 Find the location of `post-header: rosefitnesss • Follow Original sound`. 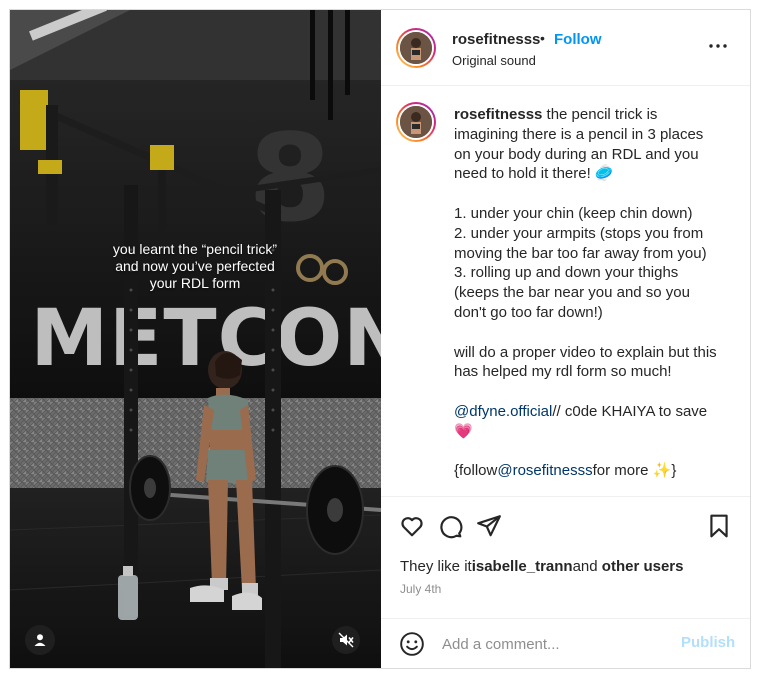

post-header: rosefitnesss • Follow Original sound is located at coordinates (565, 48).